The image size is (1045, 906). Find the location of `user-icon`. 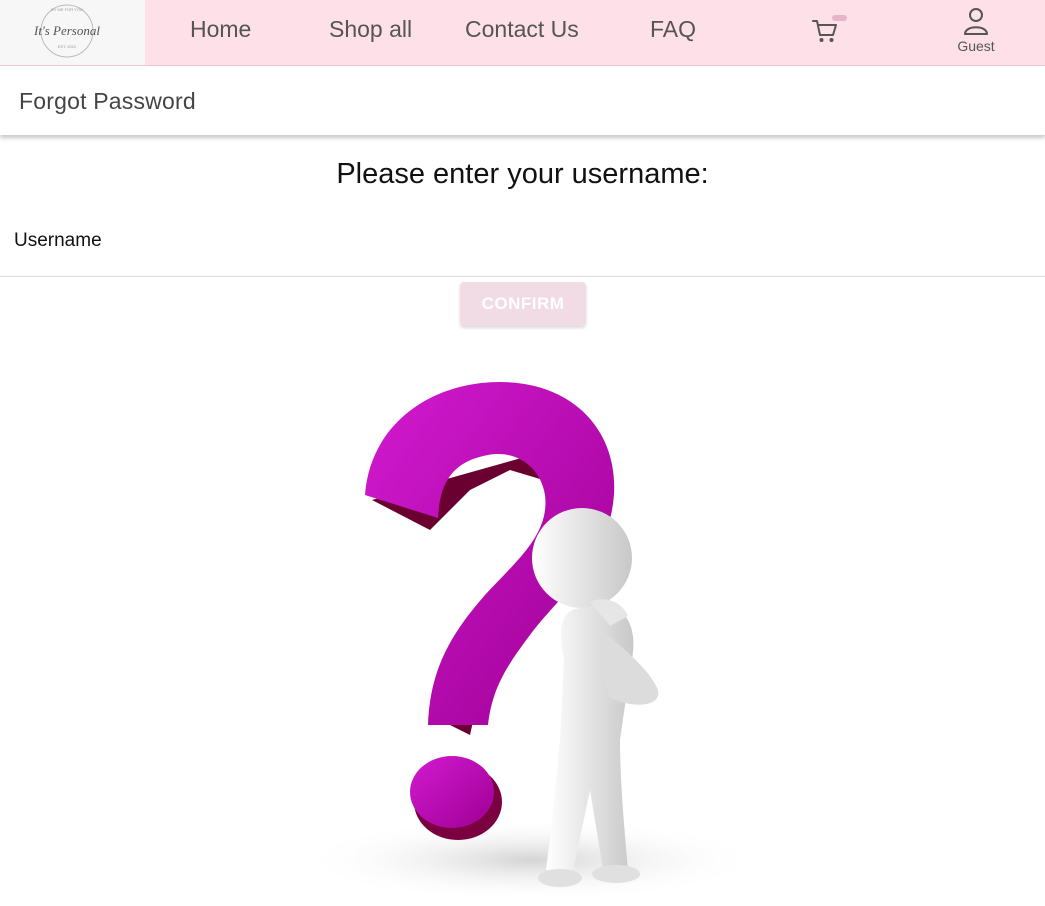

user-icon is located at coordinates (976, 21).